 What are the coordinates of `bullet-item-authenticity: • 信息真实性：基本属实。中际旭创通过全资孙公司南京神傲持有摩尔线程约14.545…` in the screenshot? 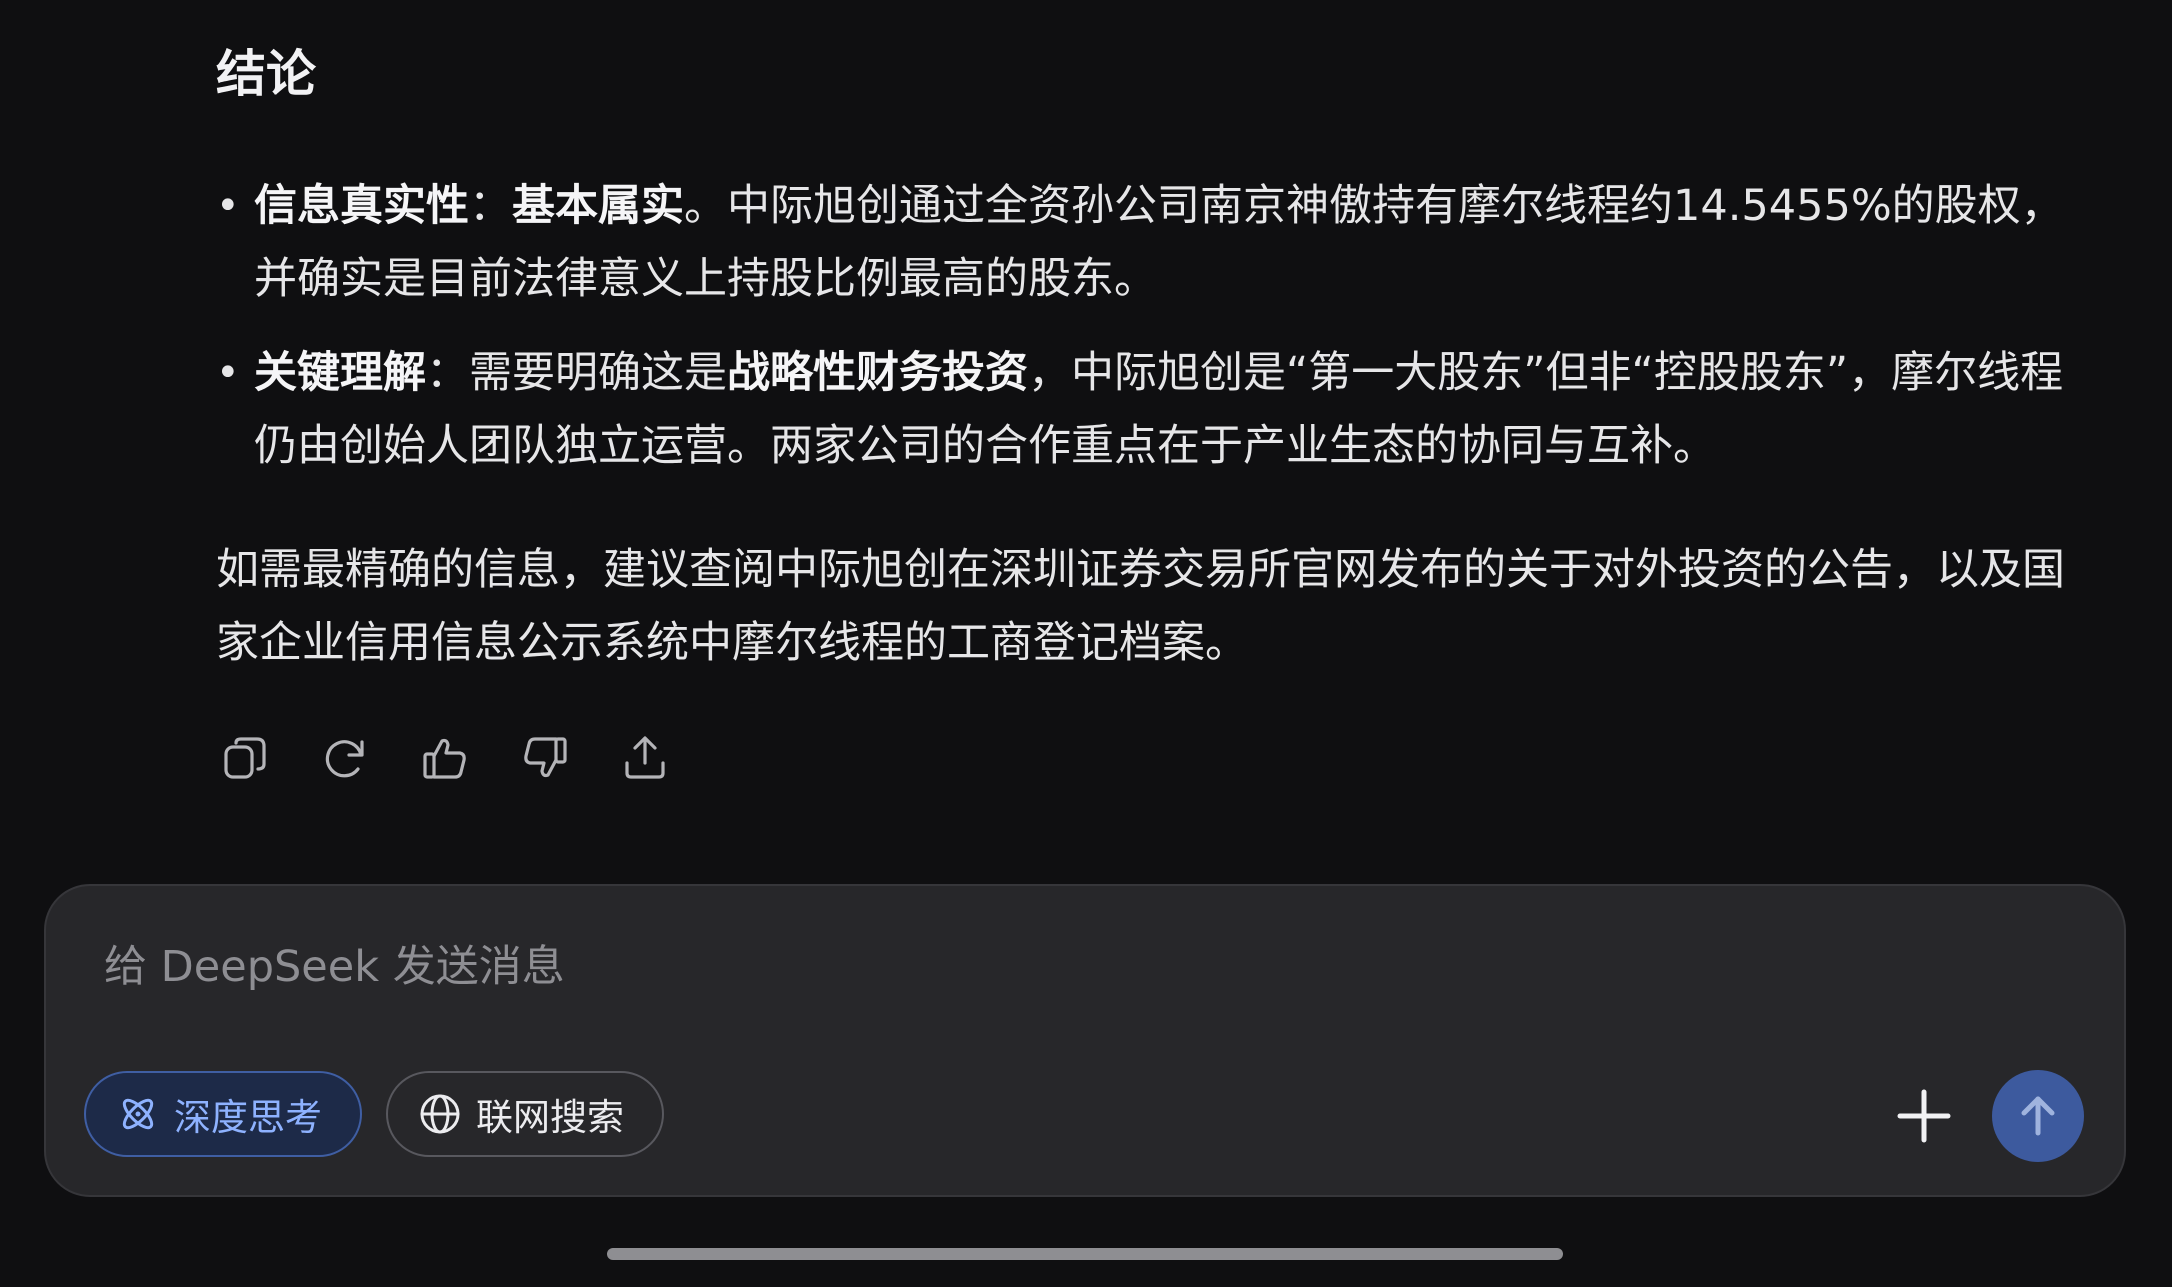 It's located at (1146, 243).